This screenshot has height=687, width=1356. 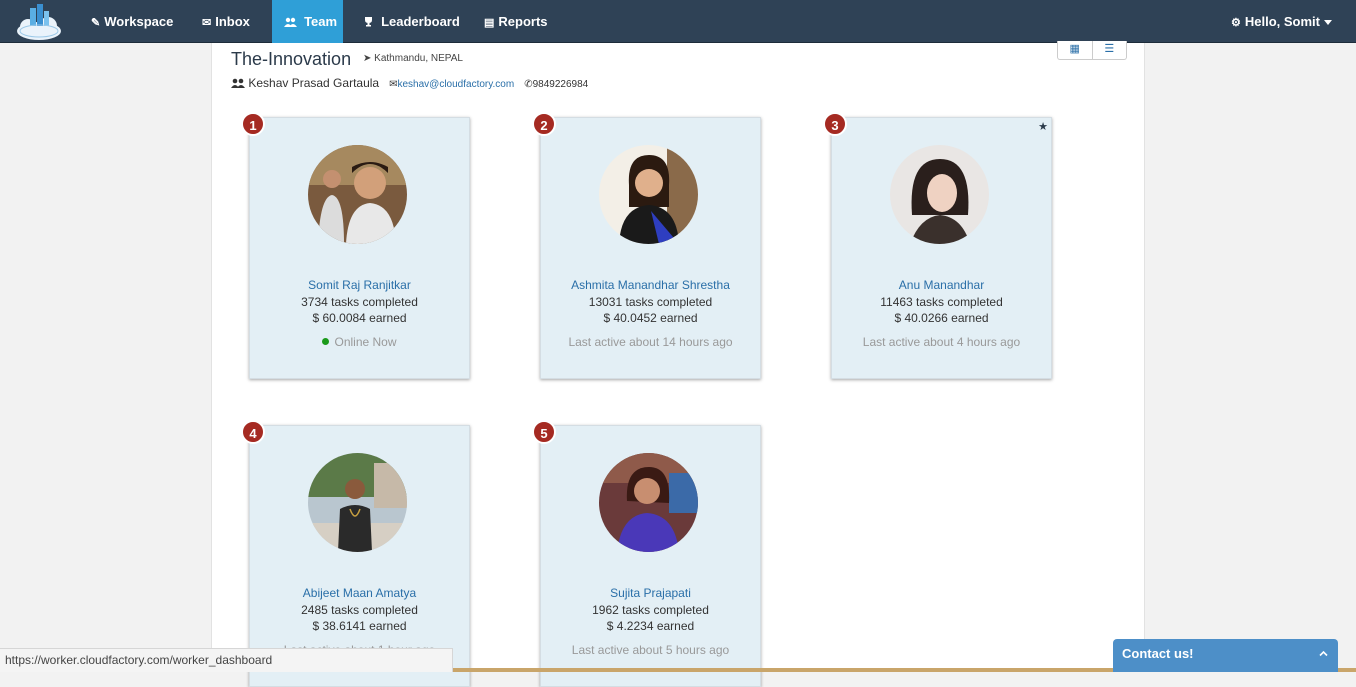 What do you see at coordinates (544, 432) in the screenshot?
I see `rank-badge: 5` at bounding box center [544, 432].